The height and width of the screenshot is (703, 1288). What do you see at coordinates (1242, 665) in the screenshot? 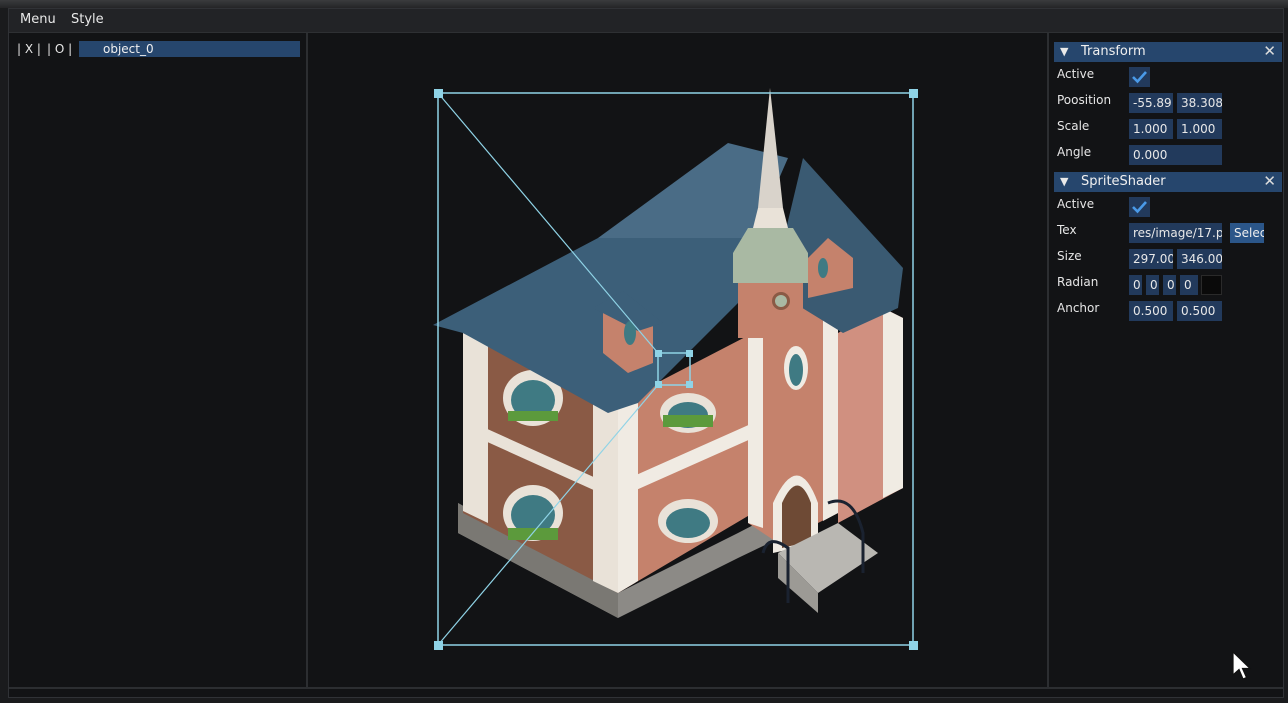
I see `mouse-pointer-icon` at bounding box center [1242, 665].